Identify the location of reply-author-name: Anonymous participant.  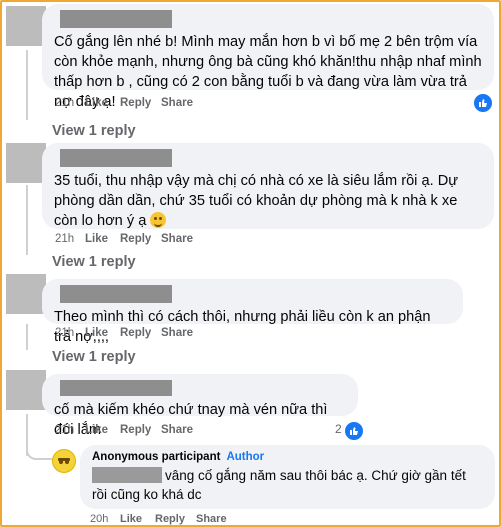
(156, 457).